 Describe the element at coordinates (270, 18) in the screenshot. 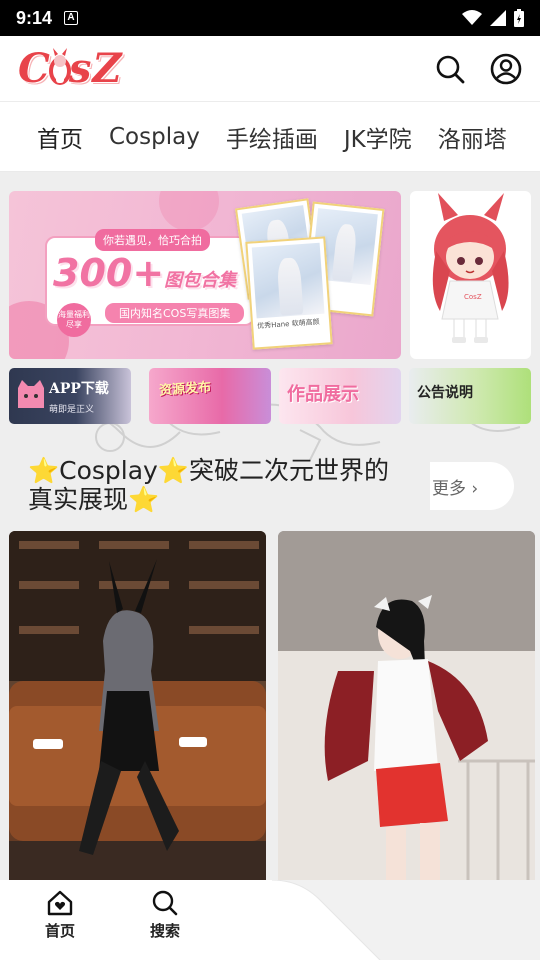

I see `status-bar: 9:14 A` at that location.